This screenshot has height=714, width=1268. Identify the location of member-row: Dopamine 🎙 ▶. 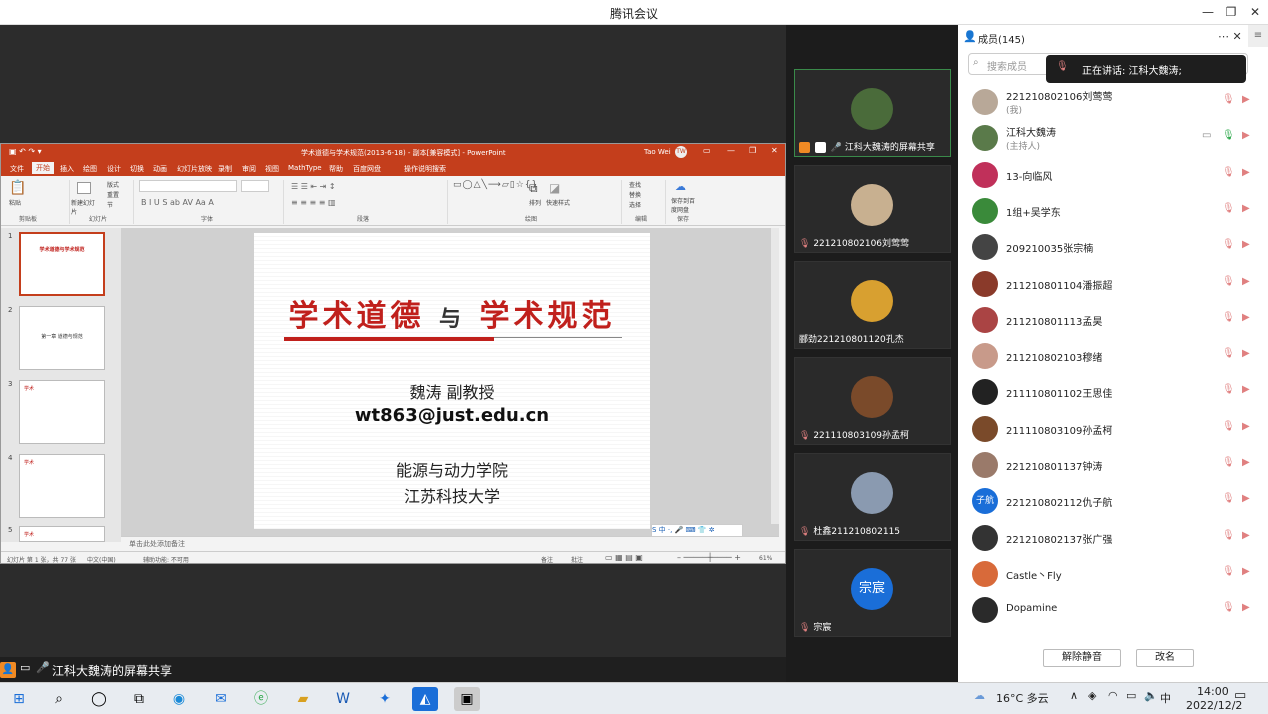
(1117, 610).